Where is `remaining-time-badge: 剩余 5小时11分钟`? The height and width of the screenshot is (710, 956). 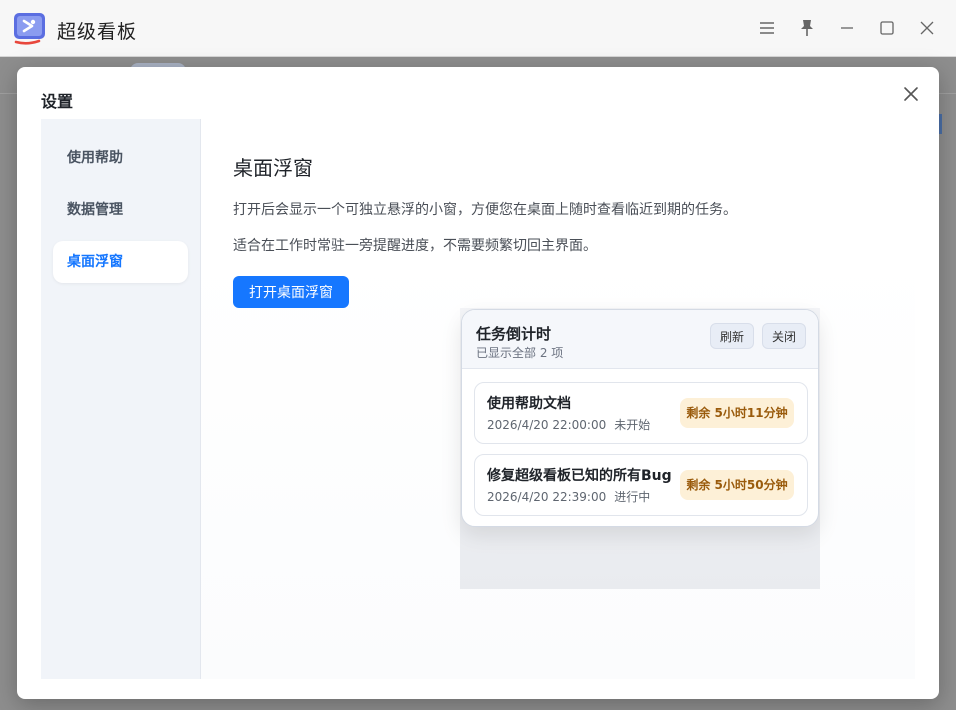 remaining-time-badge: 剩余 5小时11分钟 is located at coordinates (737, 413).